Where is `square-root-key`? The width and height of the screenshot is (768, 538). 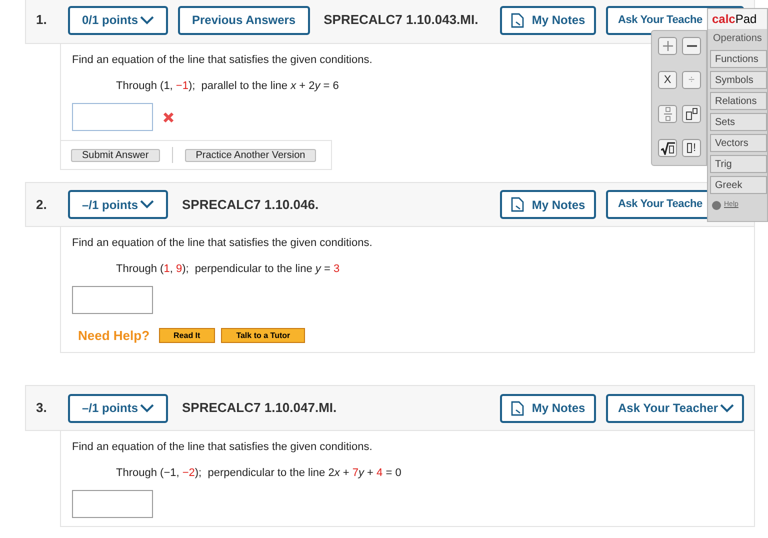 square-root-key is located at coordinates (667, 148).